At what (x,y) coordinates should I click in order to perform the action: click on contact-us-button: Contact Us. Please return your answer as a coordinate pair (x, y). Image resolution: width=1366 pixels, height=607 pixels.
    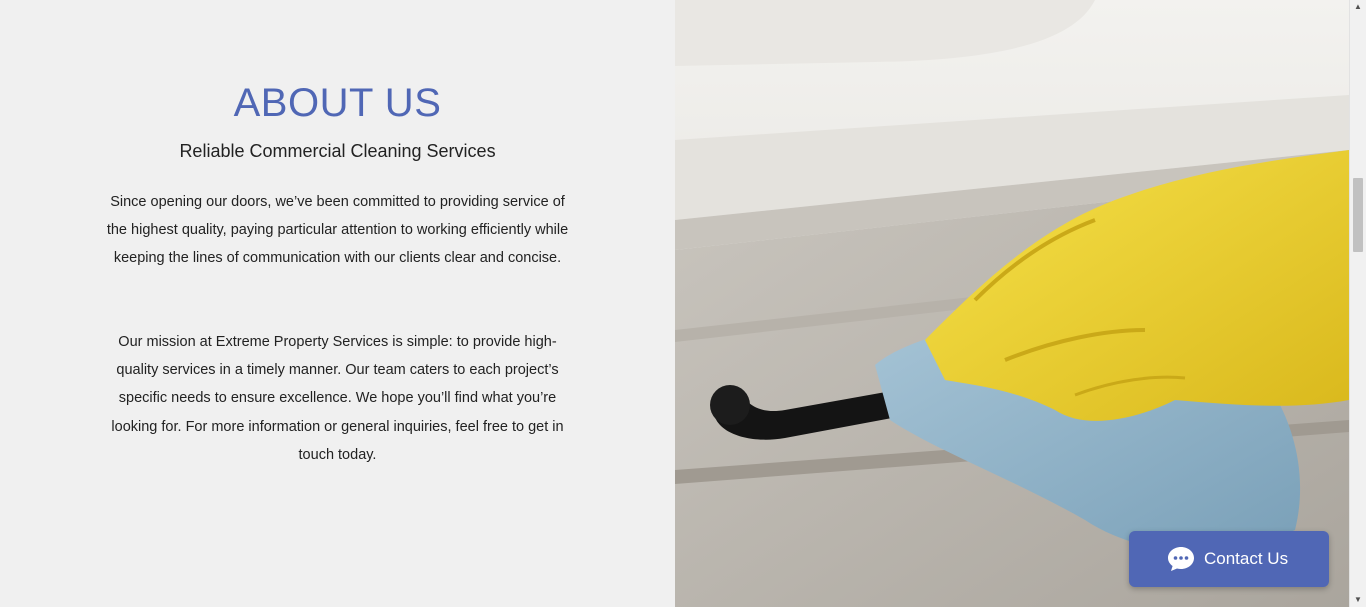
    Looking at the image, I should click on (1229, 559).